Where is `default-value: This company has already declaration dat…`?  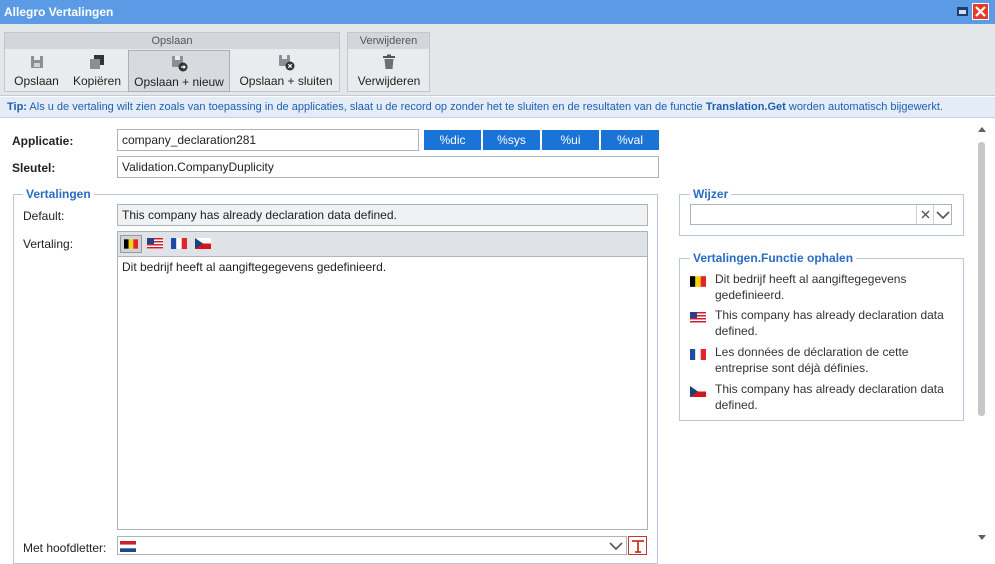 default-value: This company has already declaration dat… is located at coordinates (382, 215).